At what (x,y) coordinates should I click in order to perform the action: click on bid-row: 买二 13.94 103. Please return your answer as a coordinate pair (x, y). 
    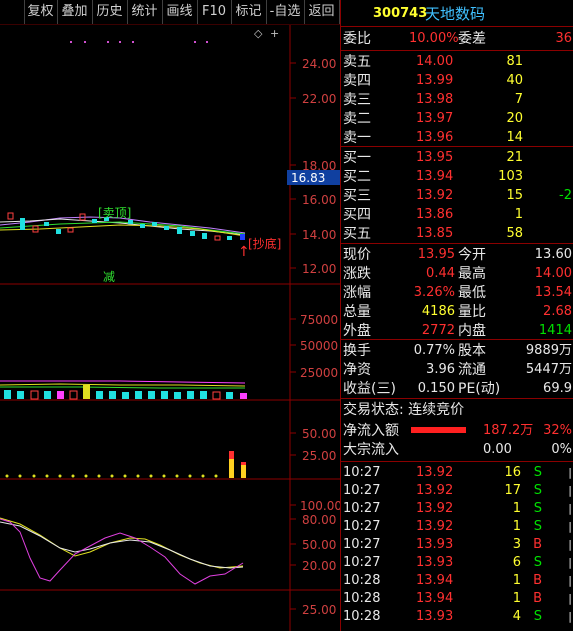
    Looking at the image, I should click on (457, 177).